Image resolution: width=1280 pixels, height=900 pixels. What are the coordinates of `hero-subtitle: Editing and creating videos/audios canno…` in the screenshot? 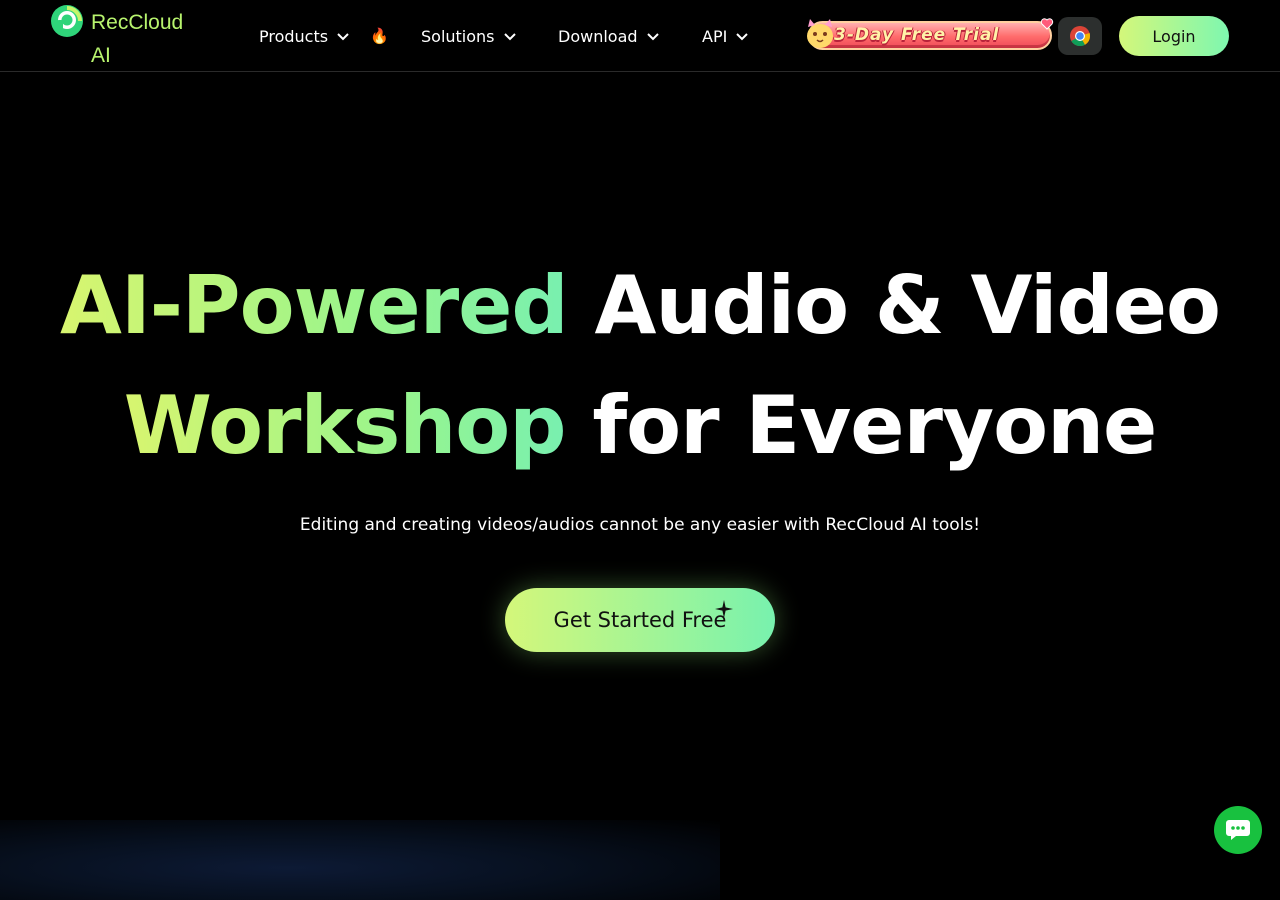 It's located at (640, 525).